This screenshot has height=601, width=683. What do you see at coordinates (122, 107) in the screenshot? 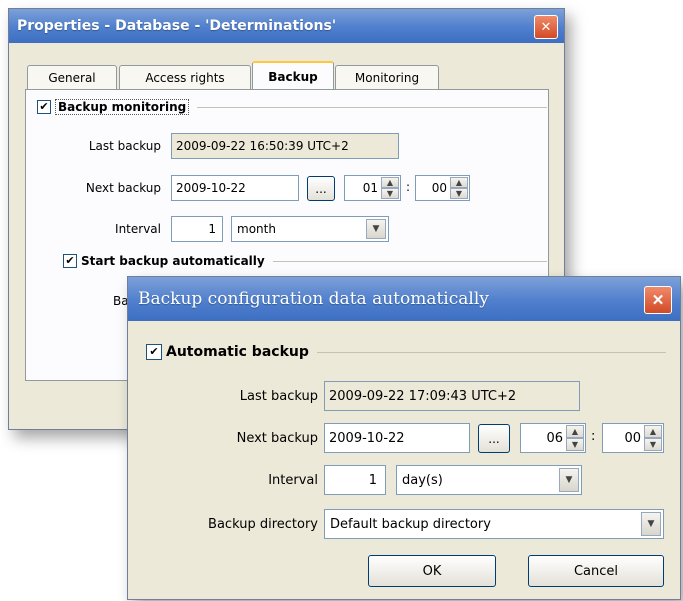
I see `backup-monitoring-label: Backup monitoring` at bounding box center [122, 107].